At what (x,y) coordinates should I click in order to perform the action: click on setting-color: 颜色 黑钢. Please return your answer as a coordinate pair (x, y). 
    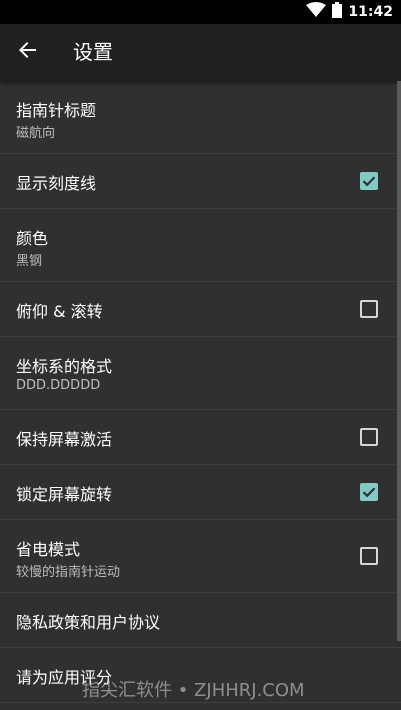
    Looking at the image, I should click on (200, 245).